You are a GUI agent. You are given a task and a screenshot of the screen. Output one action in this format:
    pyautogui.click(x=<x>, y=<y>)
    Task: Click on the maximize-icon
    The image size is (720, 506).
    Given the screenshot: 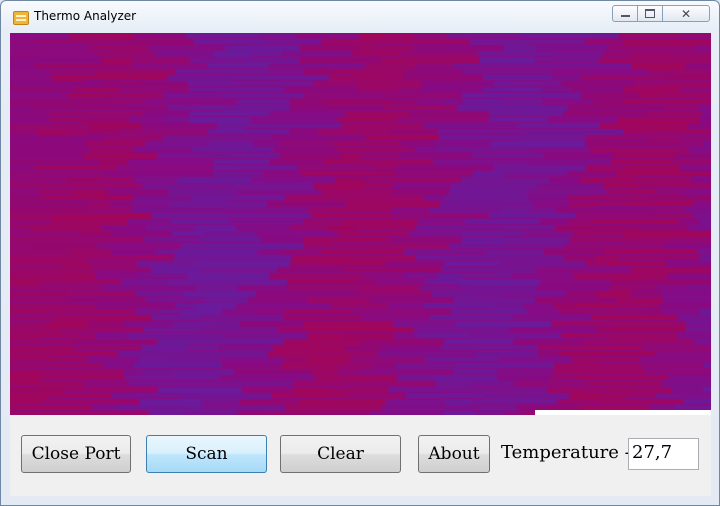 What is the action you would take?
    pyautogui.click(x=650, y=13)
    